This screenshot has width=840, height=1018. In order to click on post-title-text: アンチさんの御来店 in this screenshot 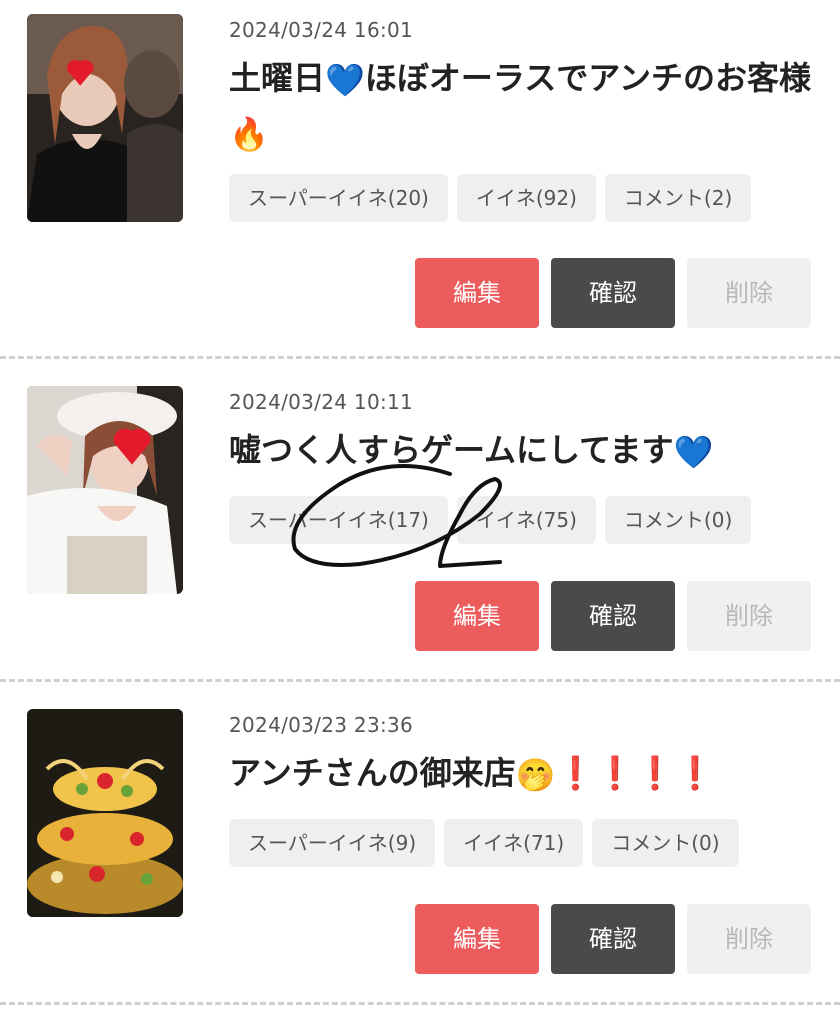, I will do `click(372, 773)`.